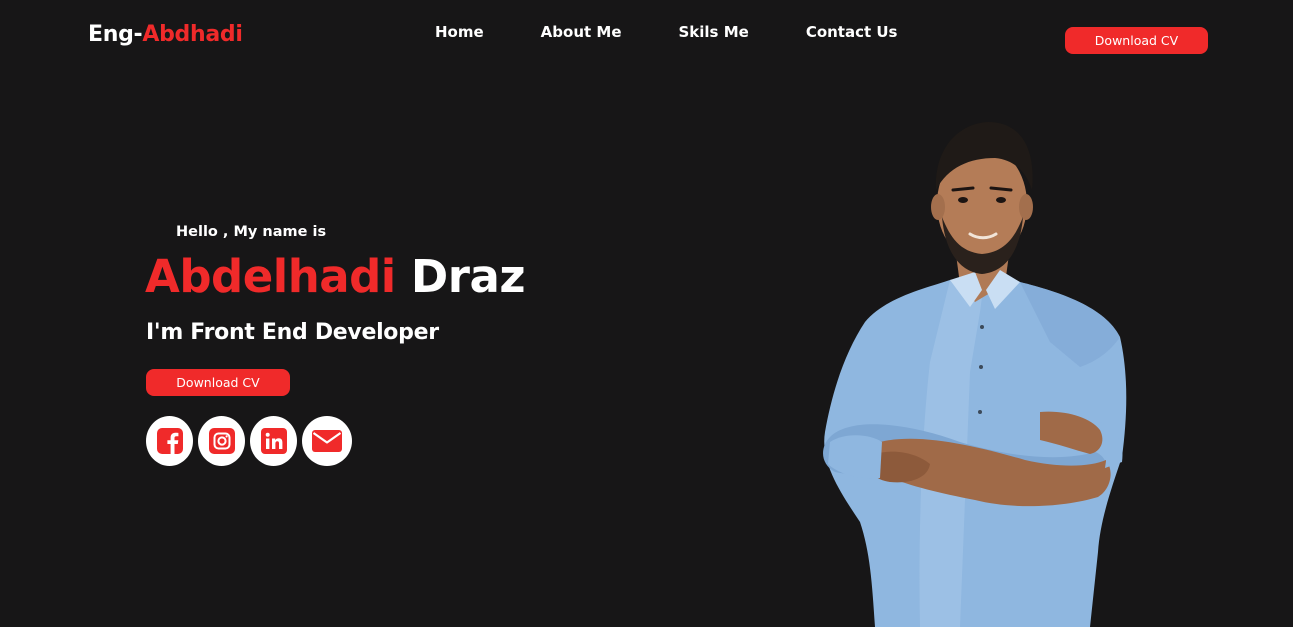 The width and height of the screenshot is (1293, 627). Describe the element at coordinates (459, 32) in the screenshot. I see `nav-home: Home` at that location.